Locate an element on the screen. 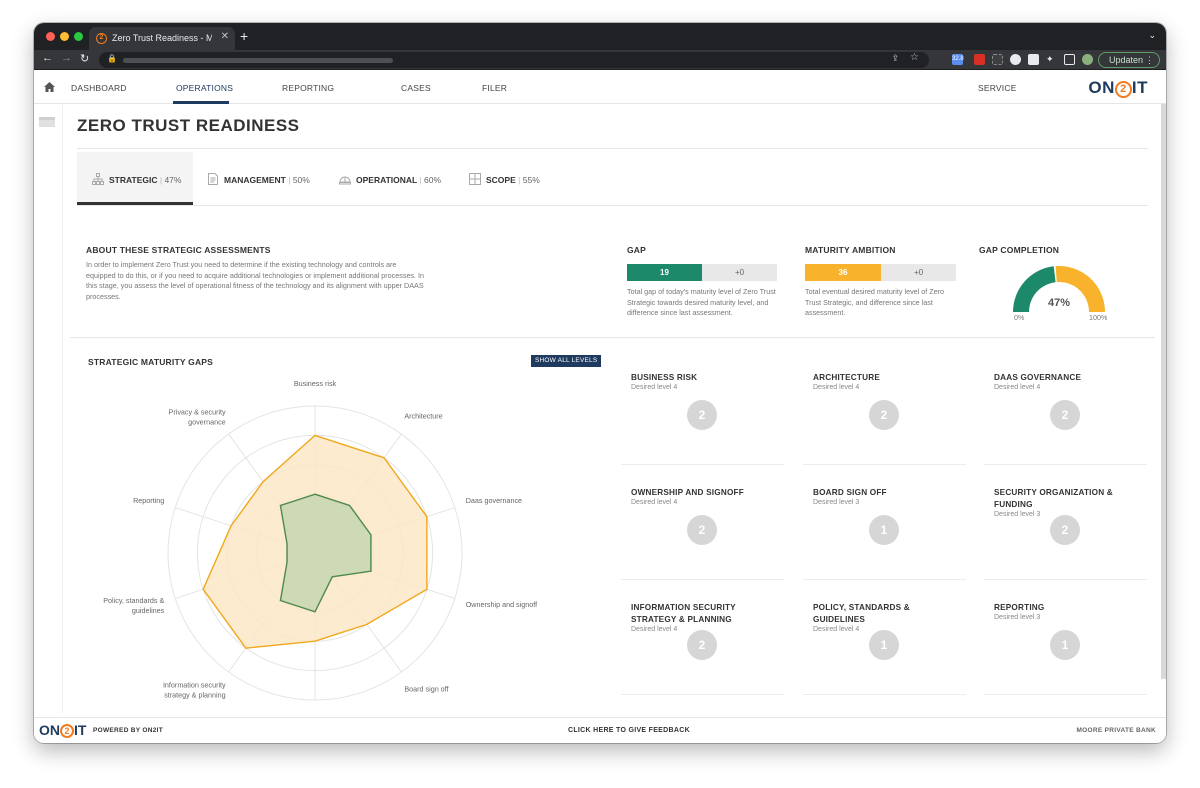 This screenshot has width=1200, height=788. tab-scope-label: SCOPE is located at coordinates (501, 180).